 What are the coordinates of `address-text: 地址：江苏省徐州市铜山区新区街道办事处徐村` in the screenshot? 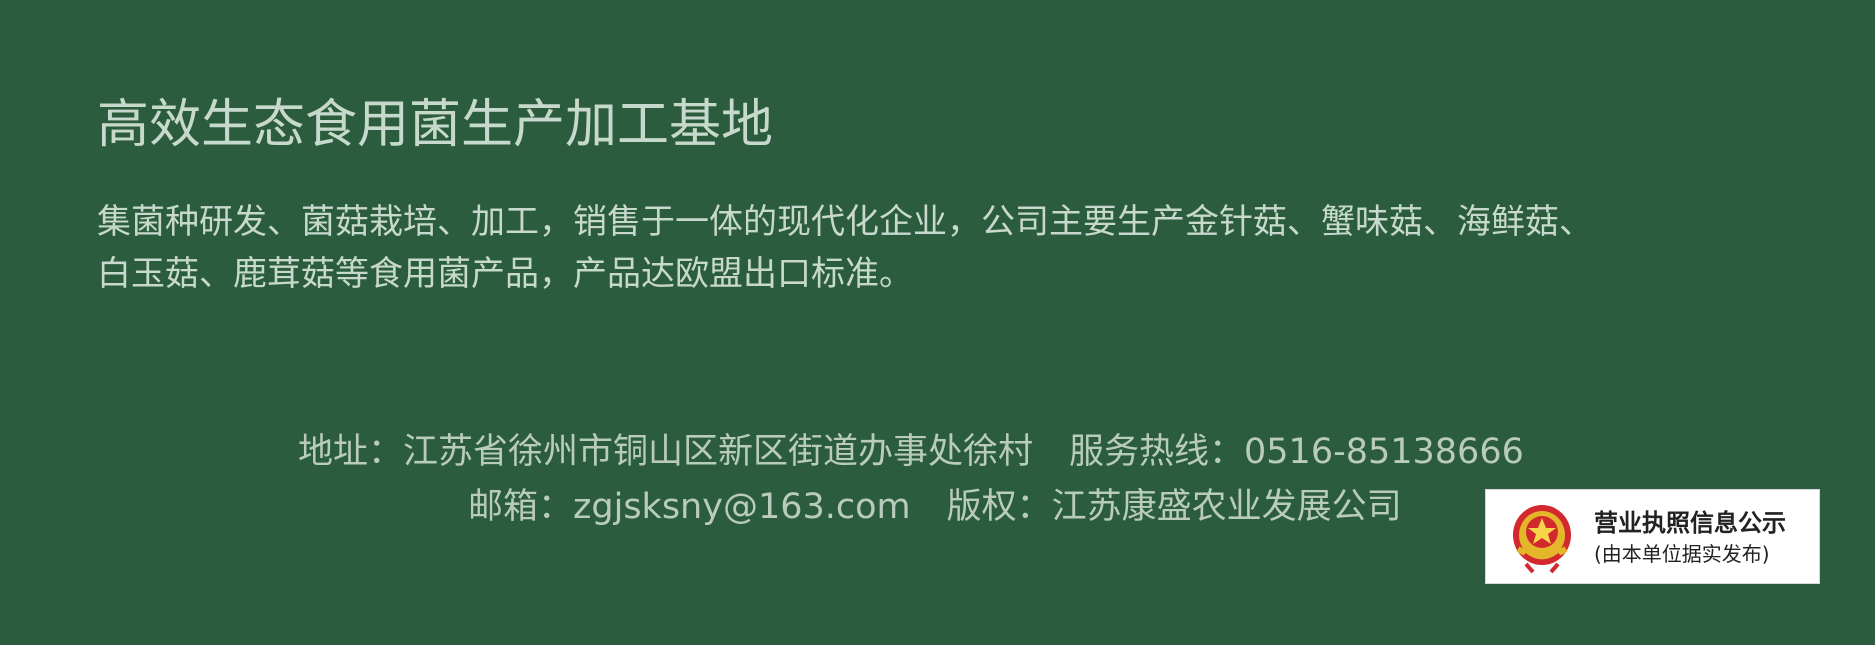 It's located at (666, 452).